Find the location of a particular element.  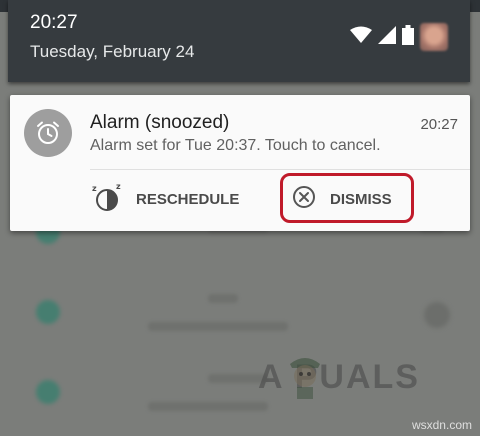

reschedule-button: z z RESCHEDULE is located at coordinates (165, 199).